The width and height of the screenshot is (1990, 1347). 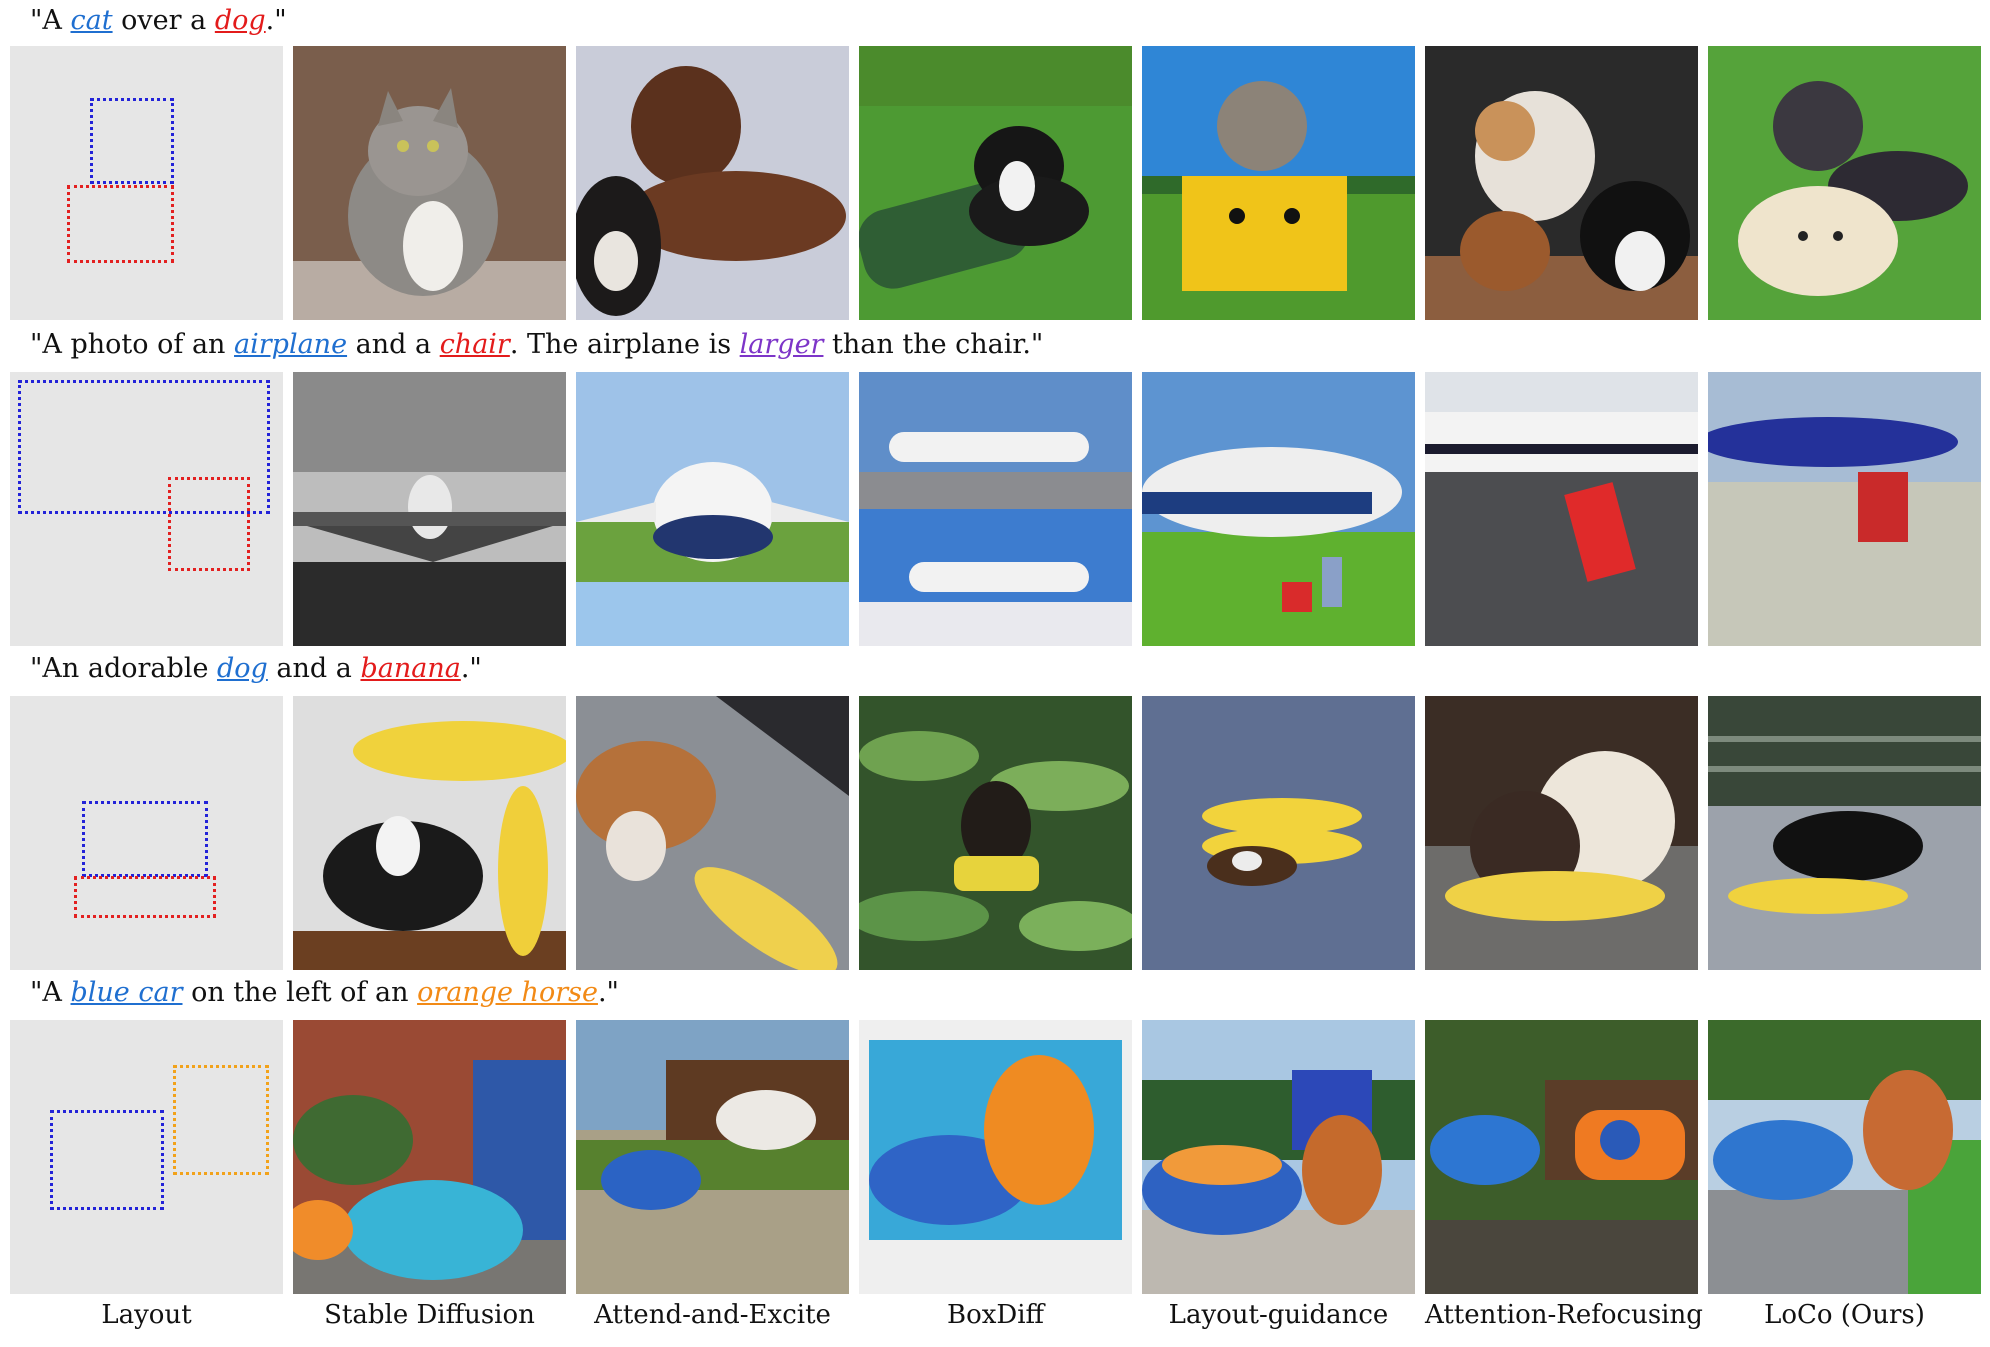 I want to click on token-orange-horse: orange horse, so click(x=507, y=992).